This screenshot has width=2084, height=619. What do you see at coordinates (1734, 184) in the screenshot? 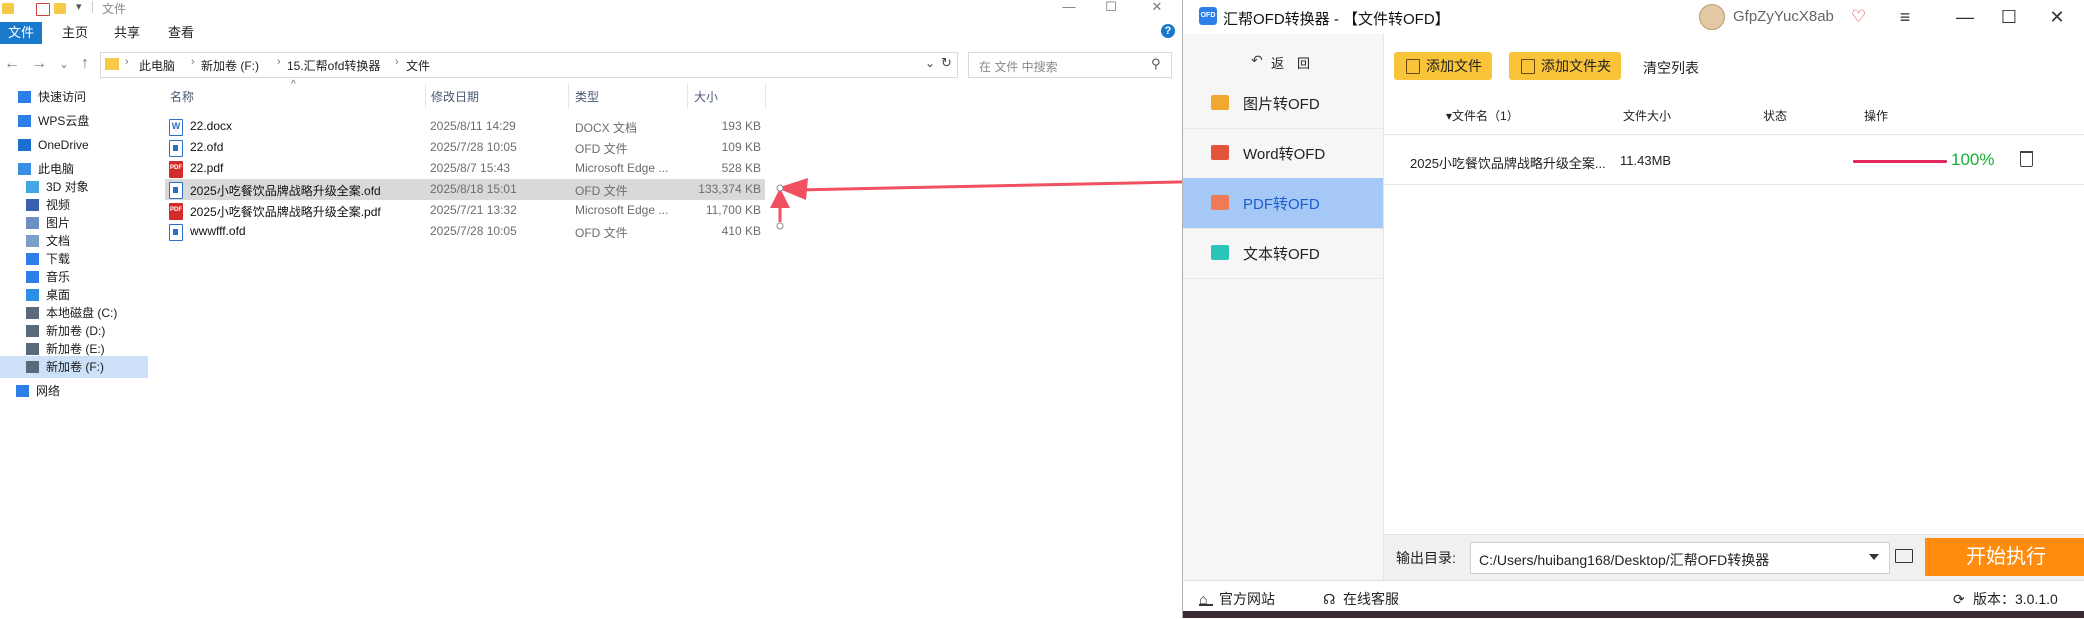
I see `row-divider` at bounding box center [1734, 184].